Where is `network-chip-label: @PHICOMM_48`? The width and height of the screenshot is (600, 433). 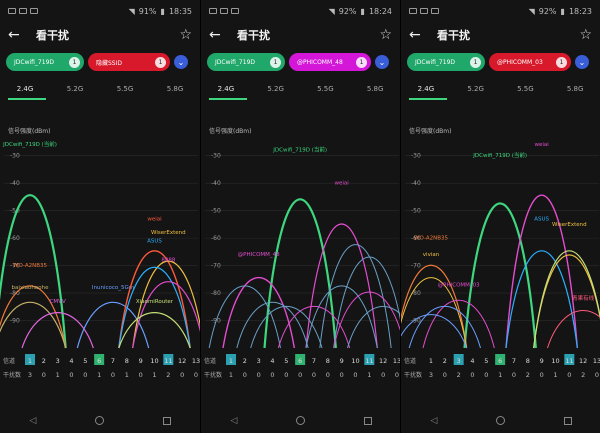 network-chip-label: @PHICOMM_48 is located at coordinates (320, 62).